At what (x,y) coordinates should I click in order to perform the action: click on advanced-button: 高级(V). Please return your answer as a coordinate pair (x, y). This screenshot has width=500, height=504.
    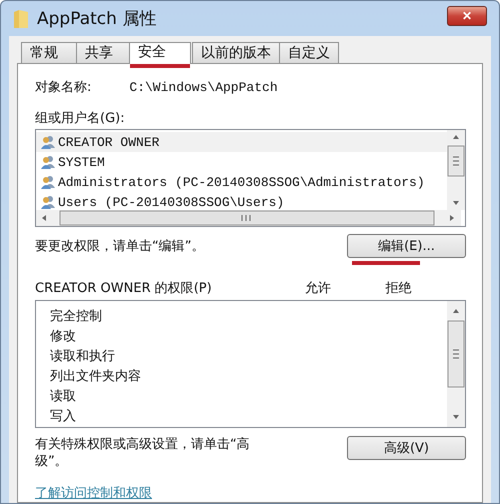
    Looking at the image, I should click on (406, 448).